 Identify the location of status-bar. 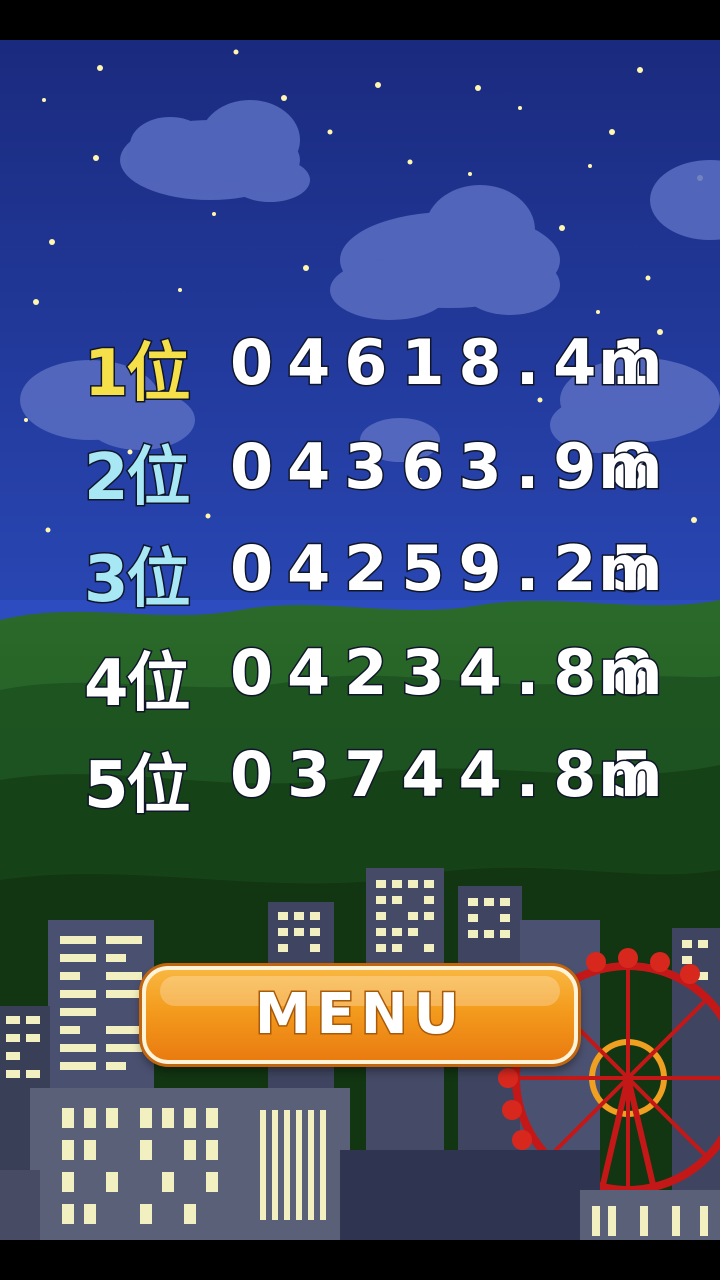
(360, 20).